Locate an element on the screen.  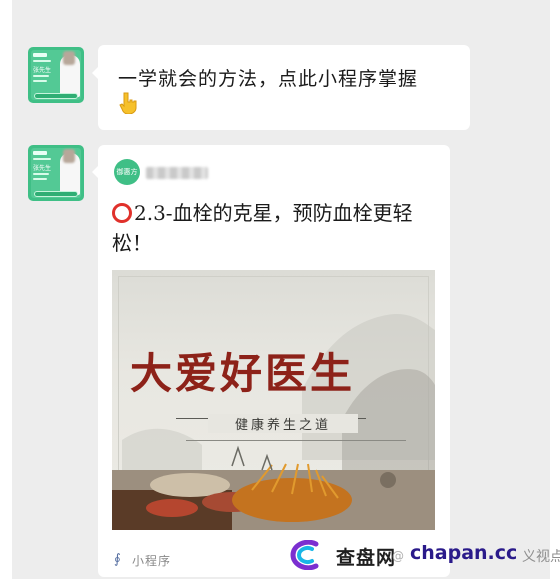
mini-program-name-blurred is located at coordinates (177, 173).